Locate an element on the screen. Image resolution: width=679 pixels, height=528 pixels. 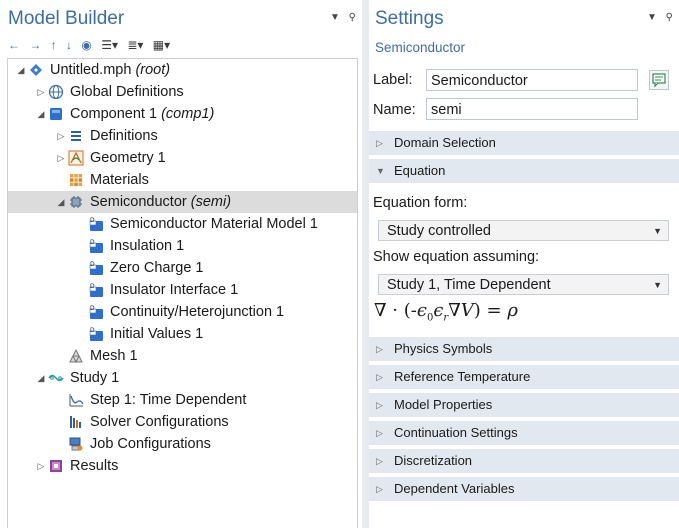
section-discretization: ▷ Discretization is located at coordinates (524, 461).